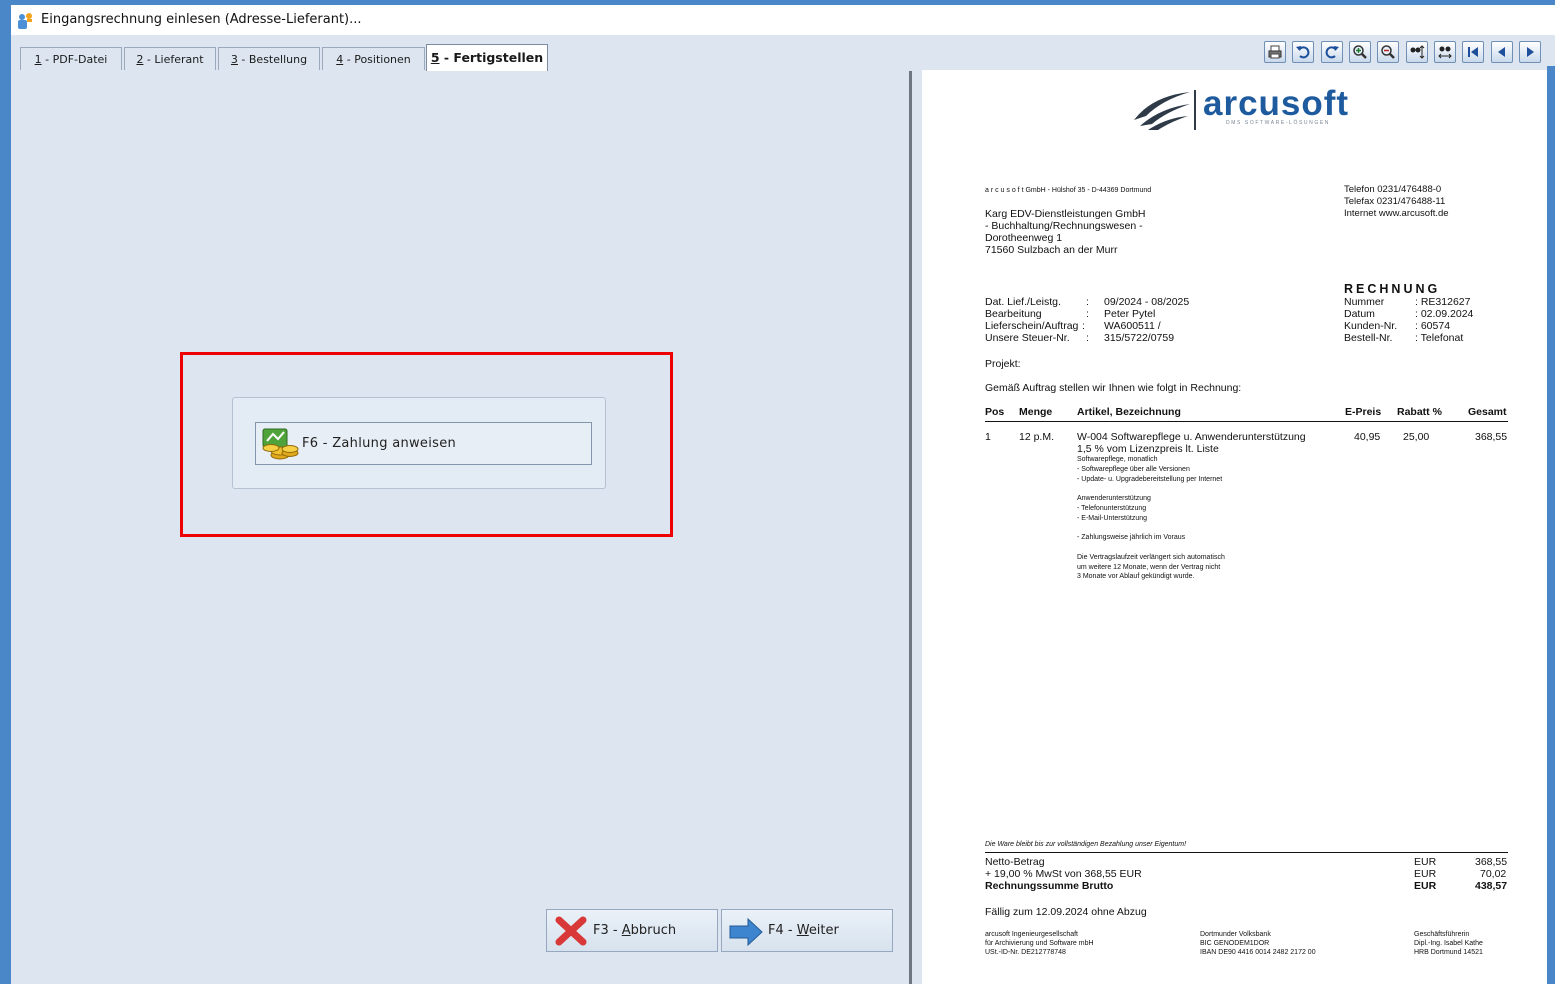 Image resolution: width=1555 pixels, height=984 pixels. I want to click on table-cell: 12 p.M., so click(1037, 437).